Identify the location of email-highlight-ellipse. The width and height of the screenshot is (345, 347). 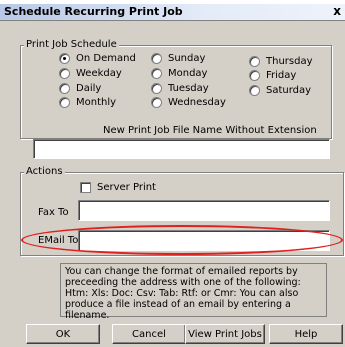
(182, 240).